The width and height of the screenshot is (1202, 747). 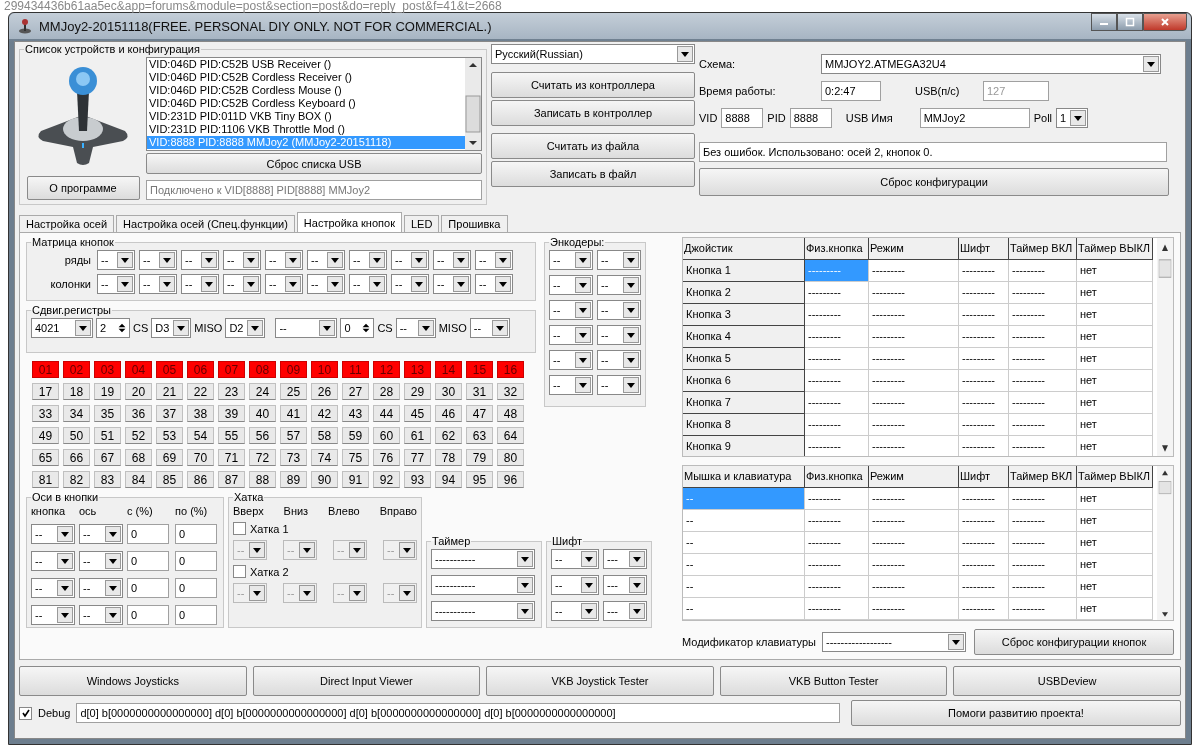 What do you see at coordinates (349, 222) in the screenshot?
I see `tab: Настройка кнопок` at bounding box center [349, 222].